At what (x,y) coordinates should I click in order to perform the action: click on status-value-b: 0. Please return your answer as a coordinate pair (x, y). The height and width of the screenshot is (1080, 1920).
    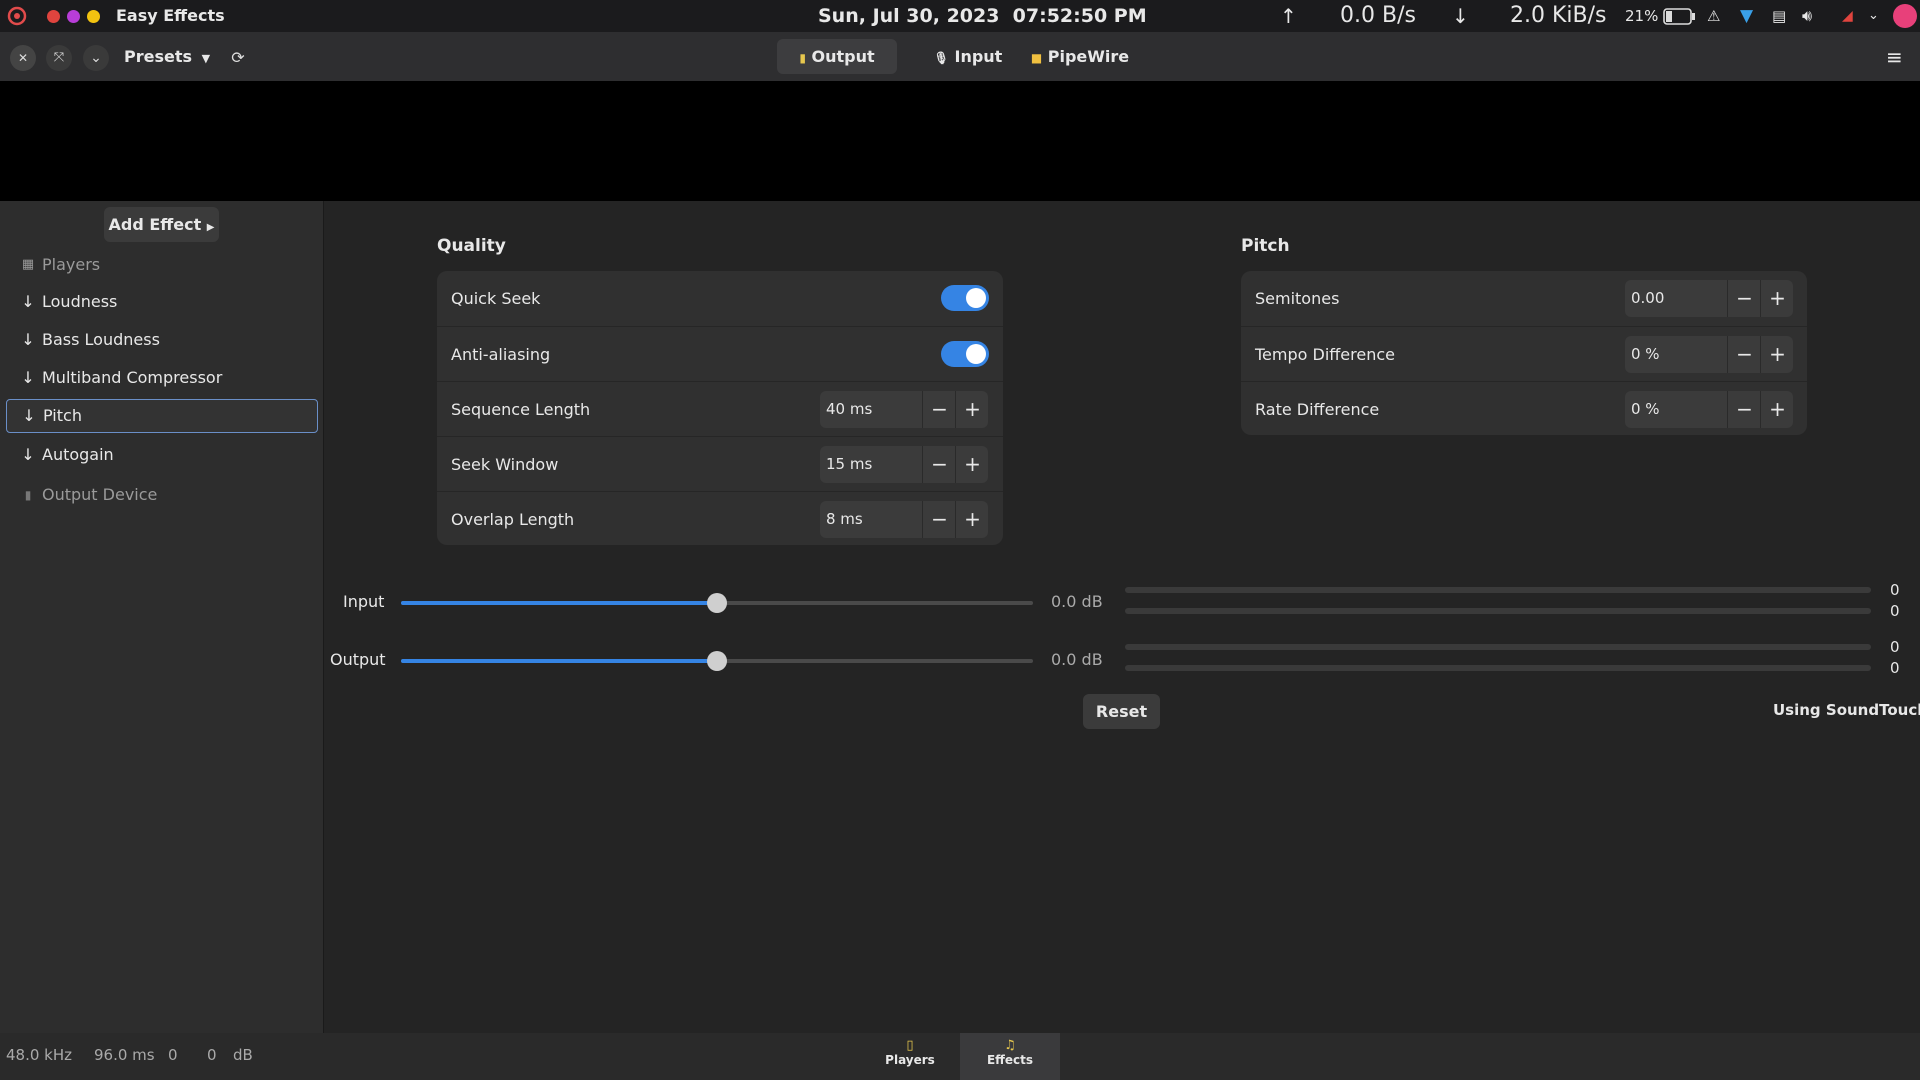
    Looking at the image, I should click on (212, 1055).